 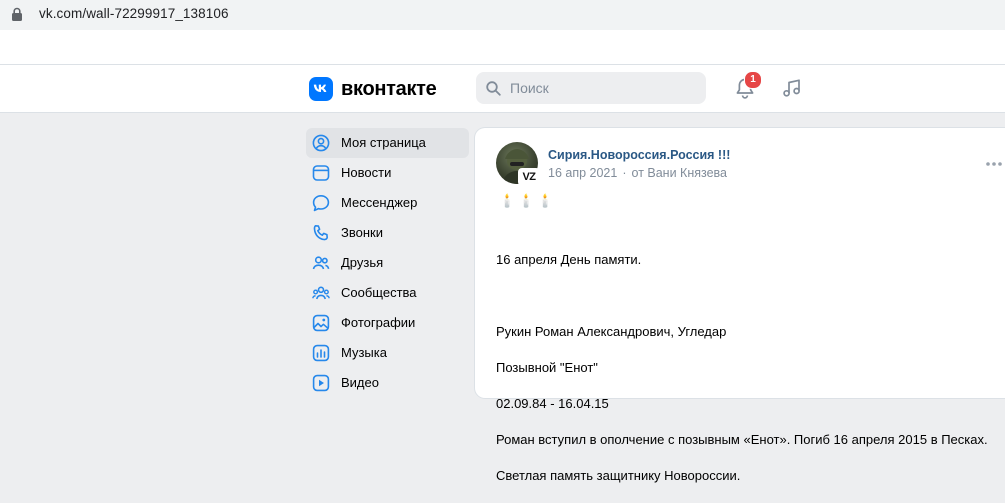 I want to click on news-icon, so click(x=321, y=173).